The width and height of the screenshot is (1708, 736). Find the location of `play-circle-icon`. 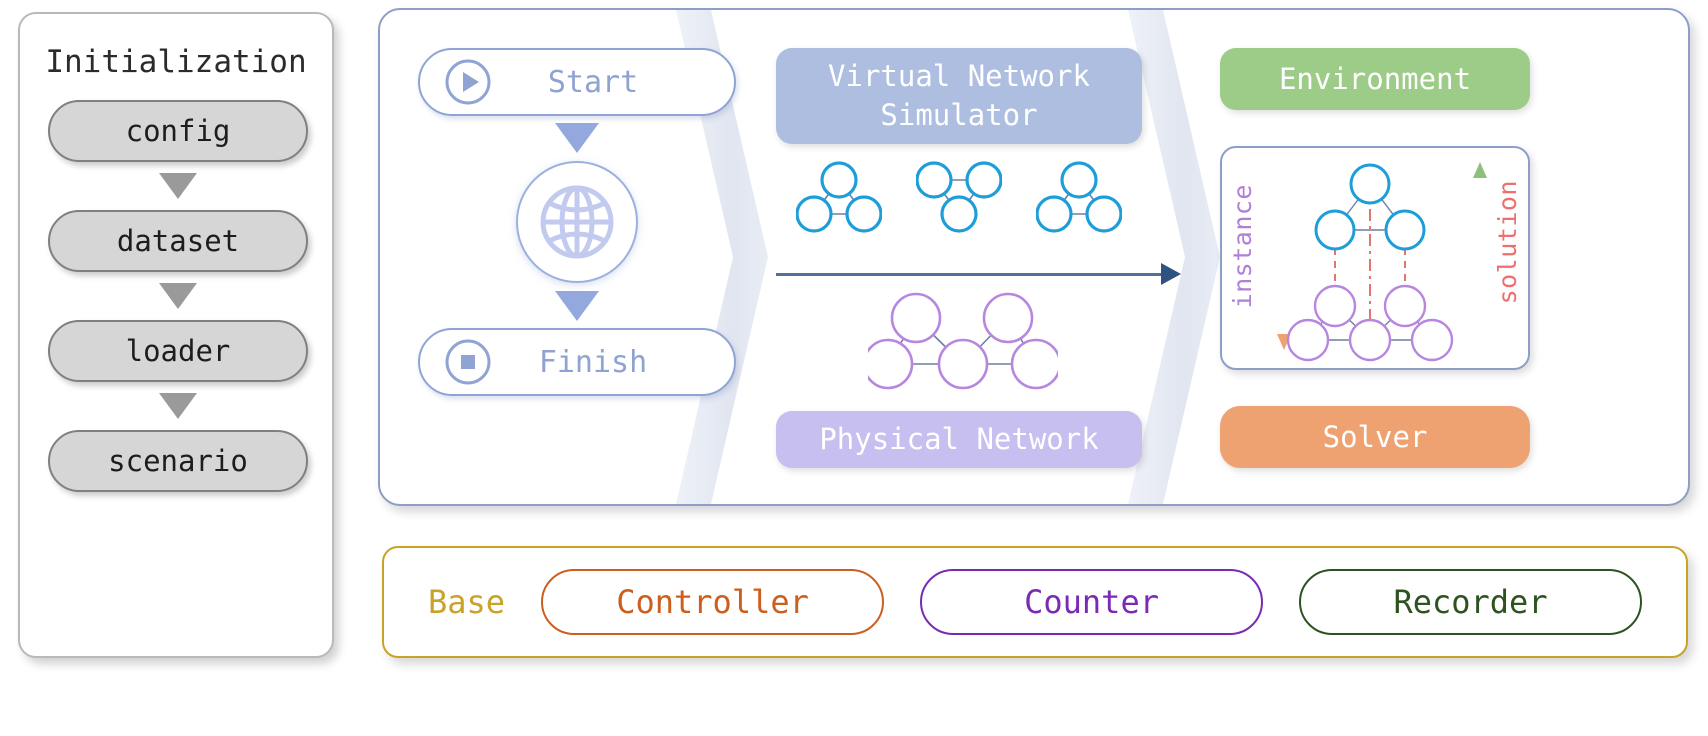

play-circle-icon is located at coordinates (468, 82).